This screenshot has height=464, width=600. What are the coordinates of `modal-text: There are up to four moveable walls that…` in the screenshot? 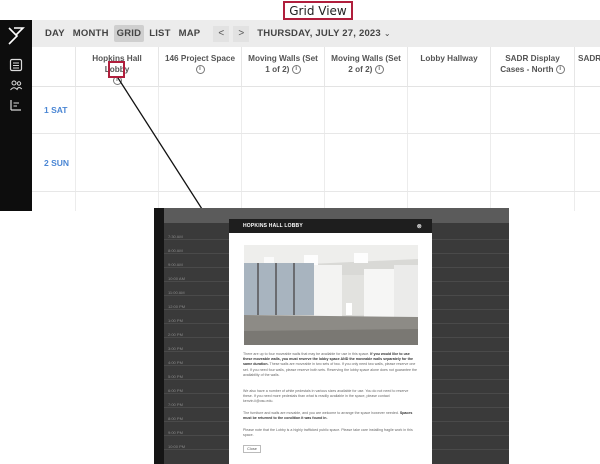 It's located at (307, 354).